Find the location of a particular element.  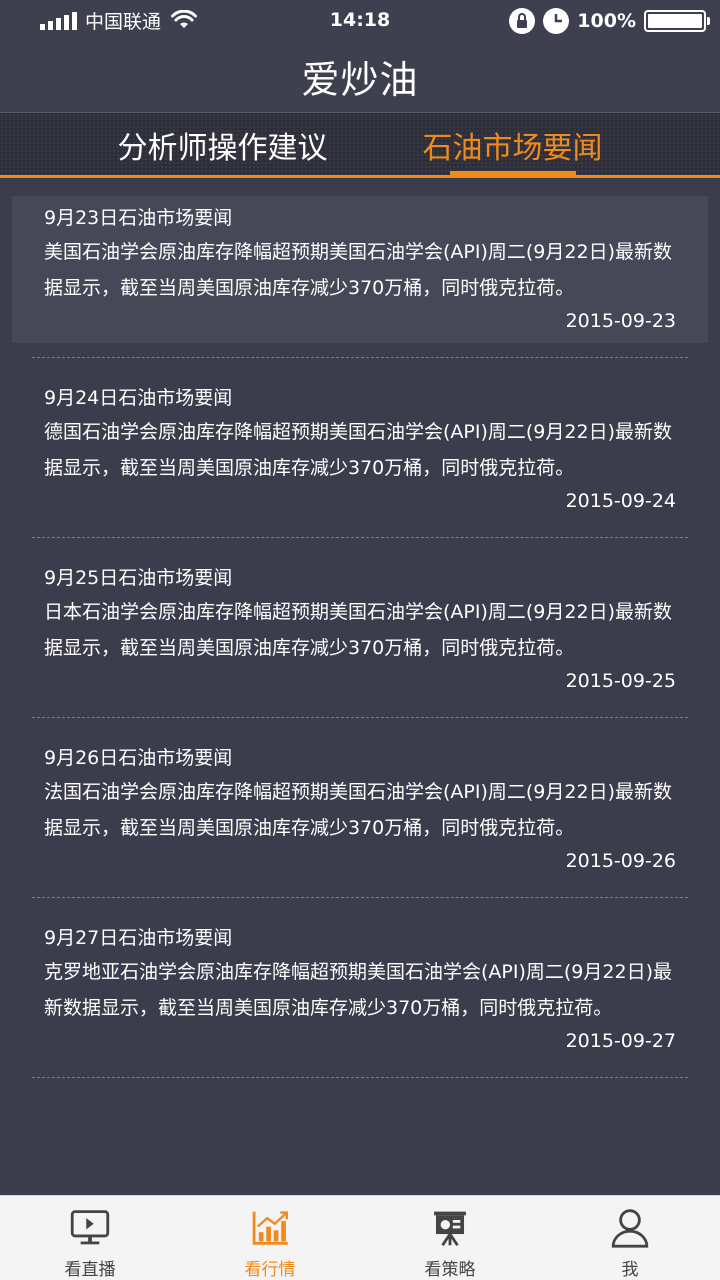

news-date: 2015-09-25 is located at coordinates (620, 681).